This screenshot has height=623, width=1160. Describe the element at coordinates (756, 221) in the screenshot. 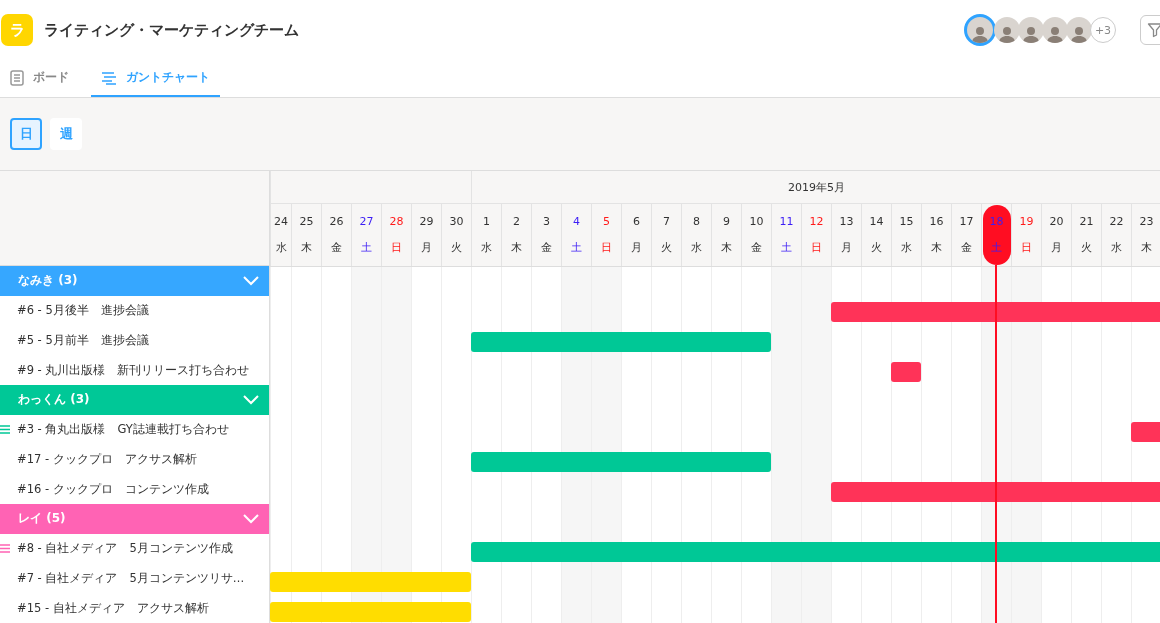

I see `day-number: 10` at that location.